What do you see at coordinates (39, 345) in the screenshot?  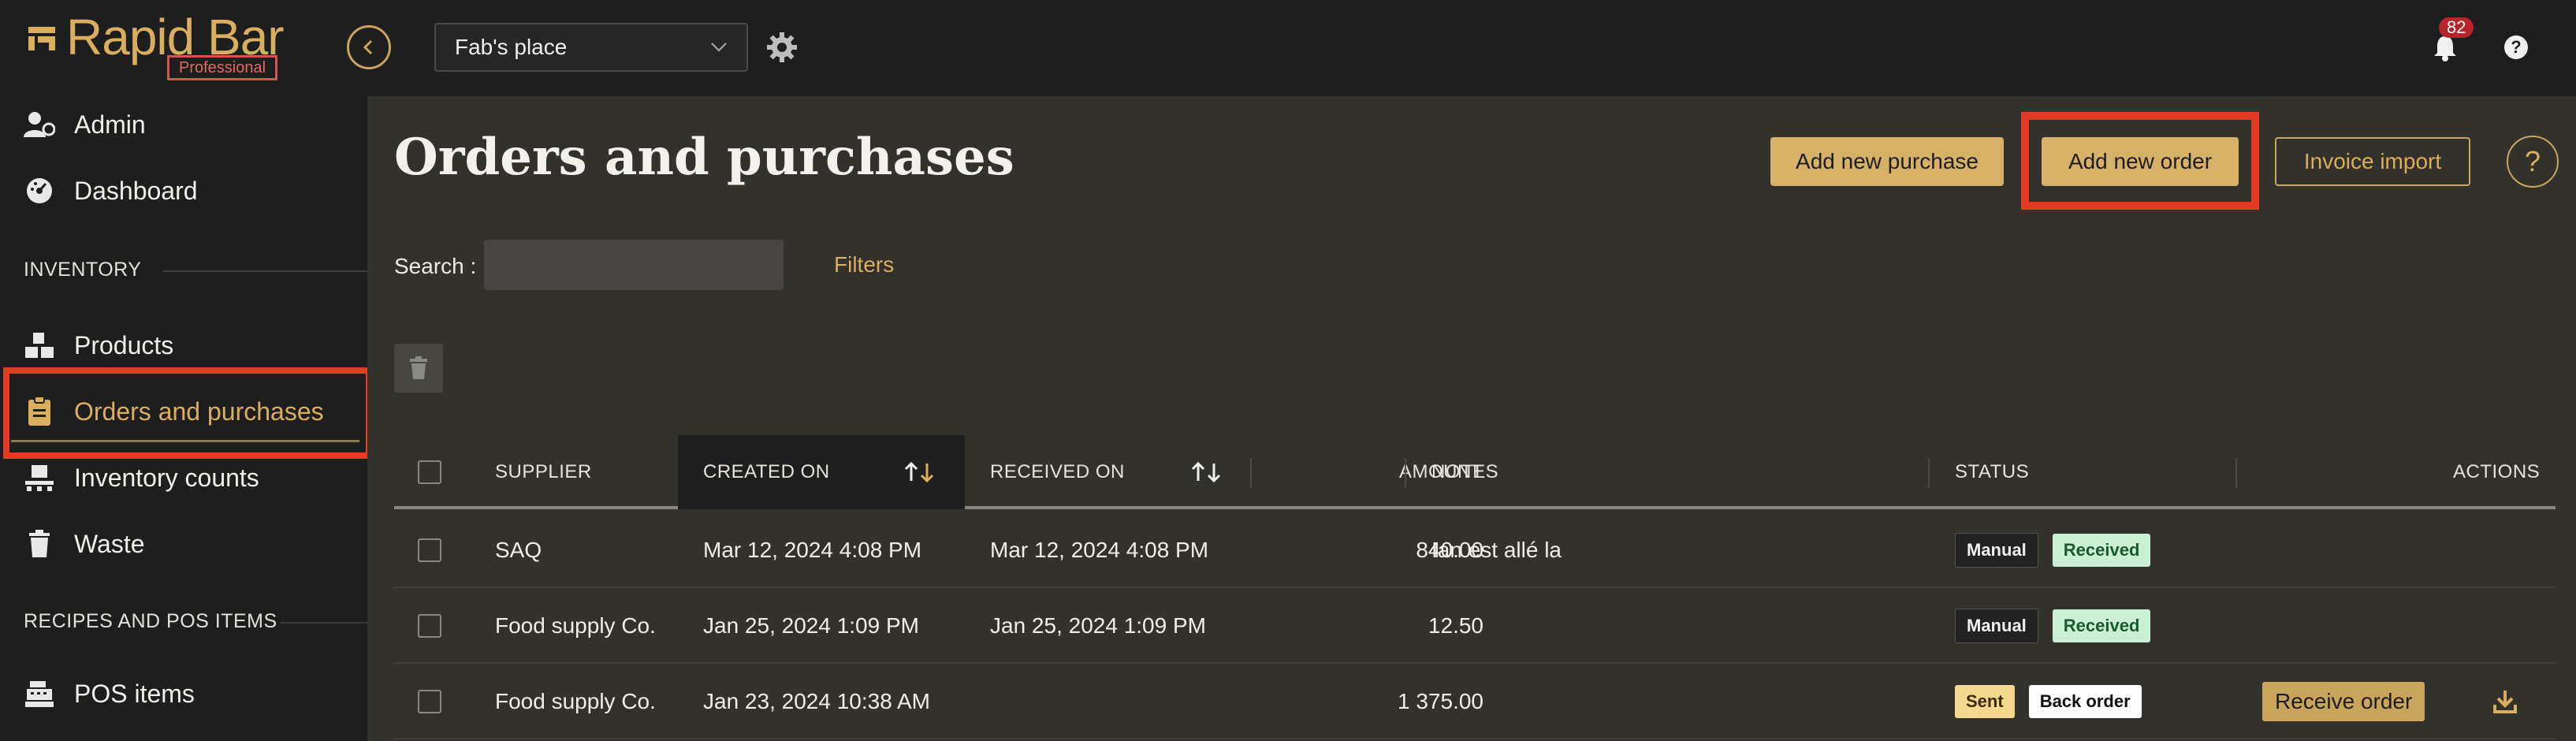 I see `boxes-icon` at bounding box center [39, 345].